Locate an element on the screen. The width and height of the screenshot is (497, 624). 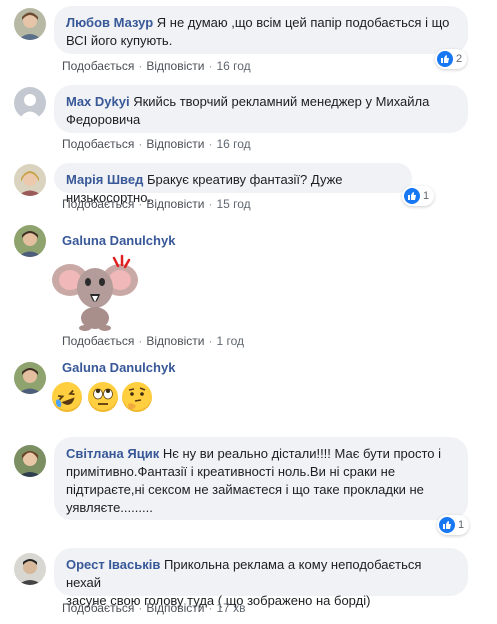
comment-text: ВСІ його купують. is located at coordinates (119, 40).